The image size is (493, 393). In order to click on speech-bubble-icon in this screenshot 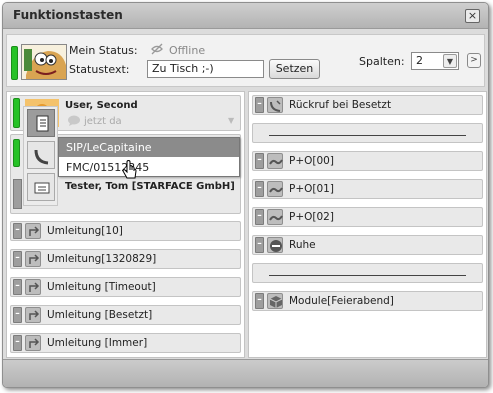, I will do `click(74, 120)`.